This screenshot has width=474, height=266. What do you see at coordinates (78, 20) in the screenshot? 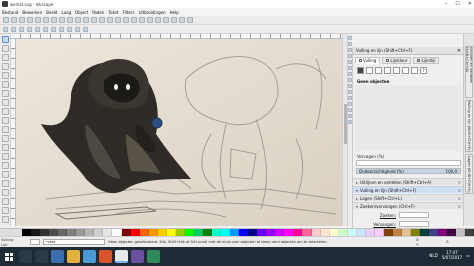
I see `cut-button` at bounding box center [78, 20].